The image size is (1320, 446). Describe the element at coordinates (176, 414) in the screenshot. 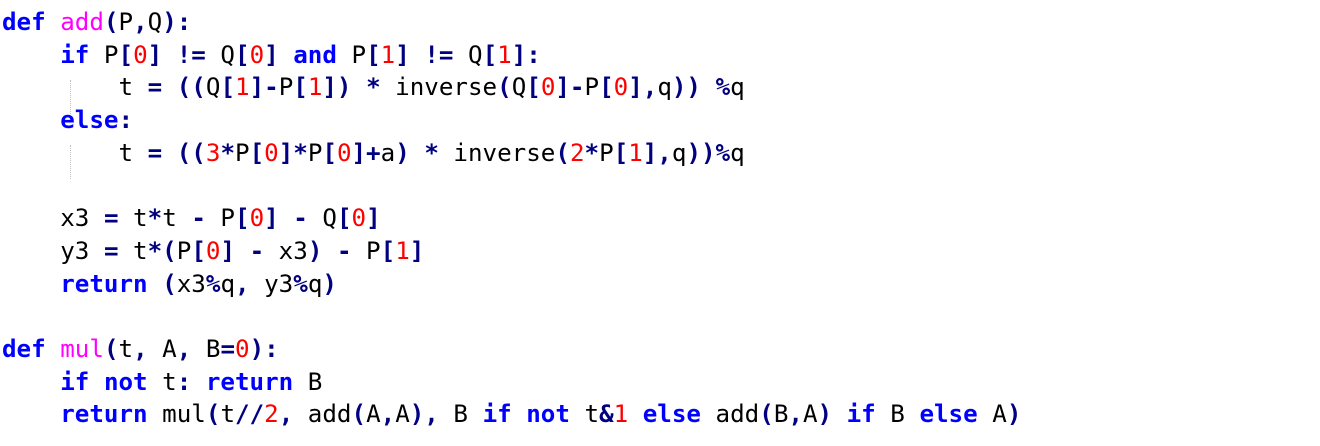

I see `text-token: mul` at that location.